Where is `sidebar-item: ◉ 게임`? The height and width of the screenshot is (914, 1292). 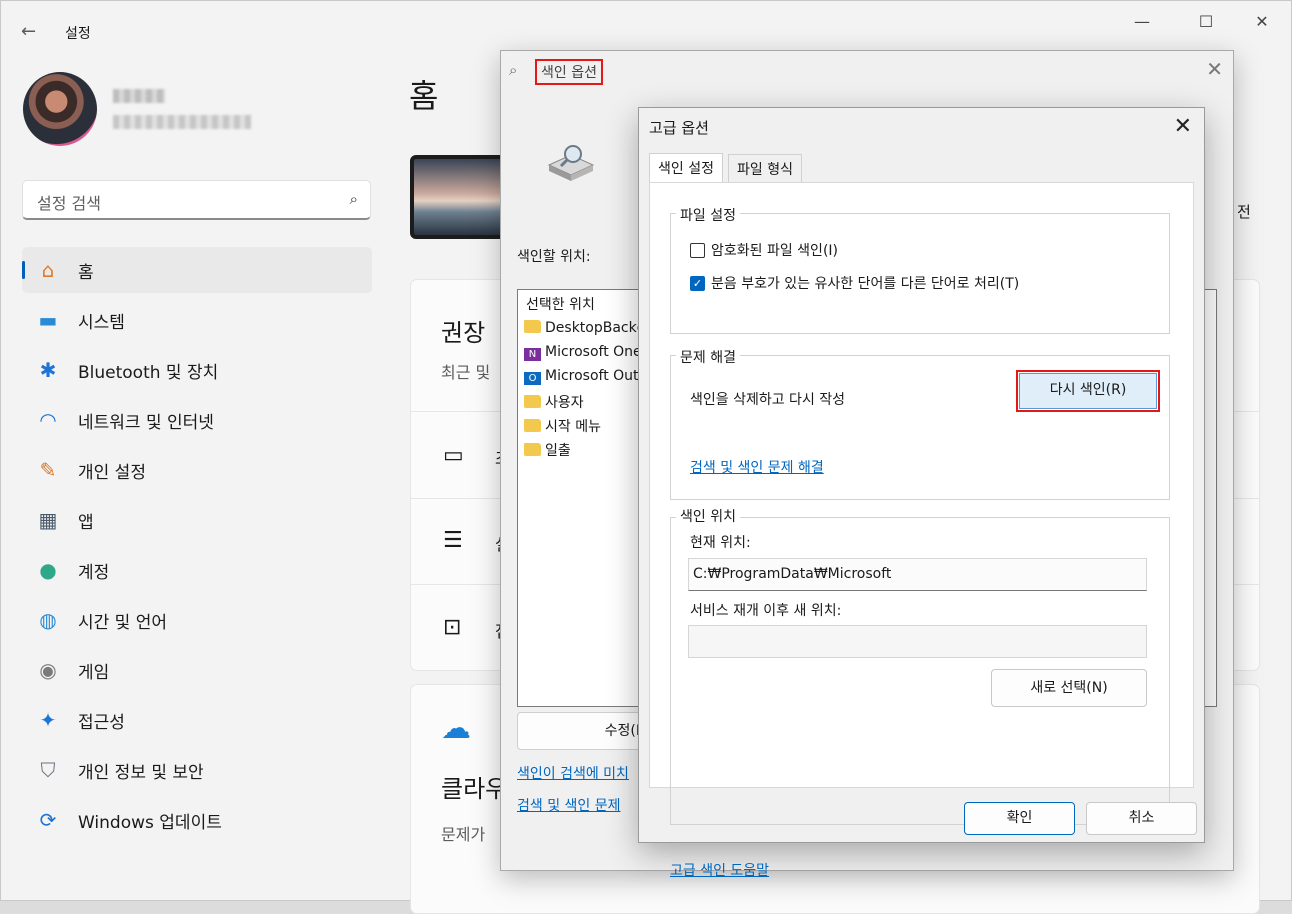 sidebar-item: ◉ 게임 is located at coordinates (197, 670).